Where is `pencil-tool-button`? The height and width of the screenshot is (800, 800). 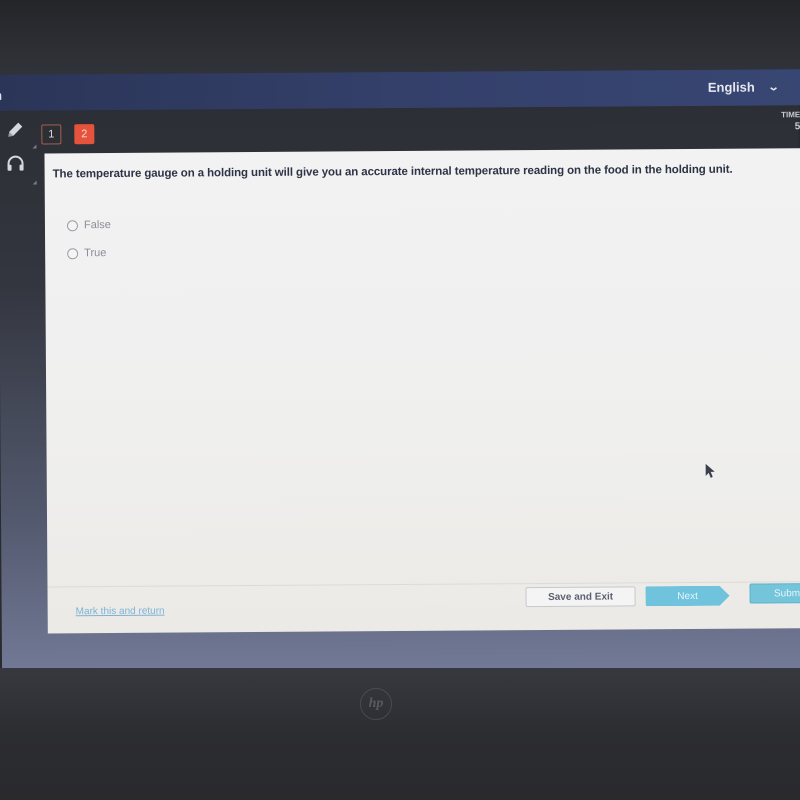
pencil-tool-button is located at coordinates (15, 132).